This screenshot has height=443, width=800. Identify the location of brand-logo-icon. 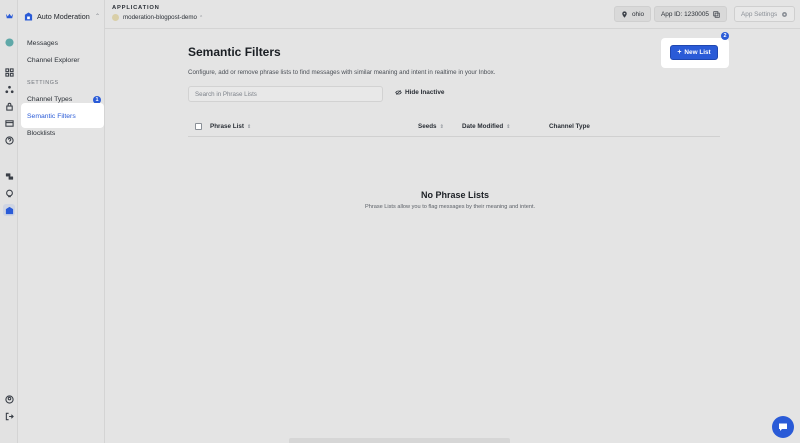
(9, 15).